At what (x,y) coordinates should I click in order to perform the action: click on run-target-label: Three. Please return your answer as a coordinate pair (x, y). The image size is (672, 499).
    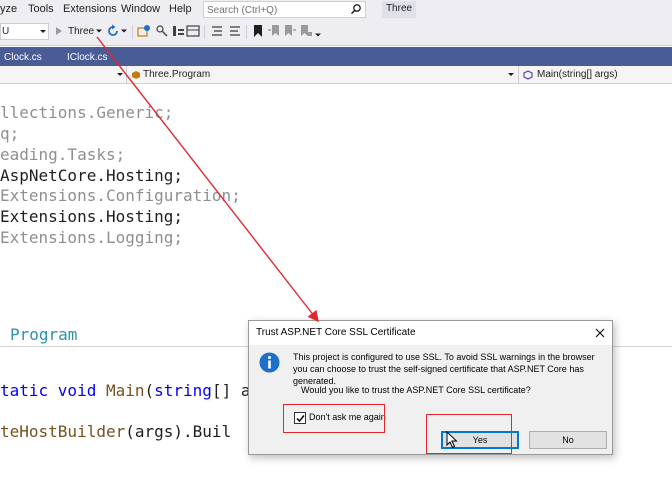
    Looking at the image, I should click on (81, 31).